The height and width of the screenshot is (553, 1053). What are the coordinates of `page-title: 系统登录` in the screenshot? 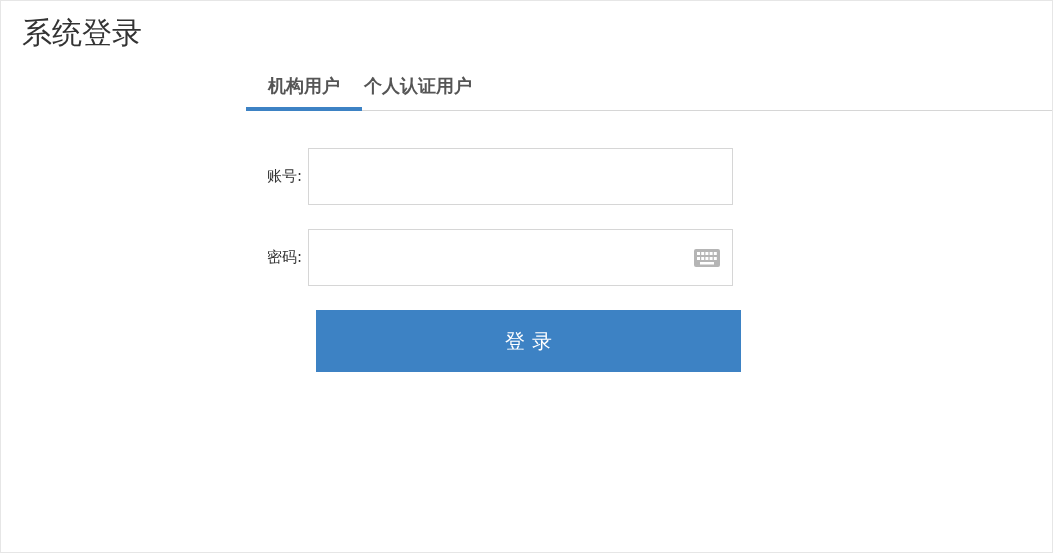 It's located at (82, 33).